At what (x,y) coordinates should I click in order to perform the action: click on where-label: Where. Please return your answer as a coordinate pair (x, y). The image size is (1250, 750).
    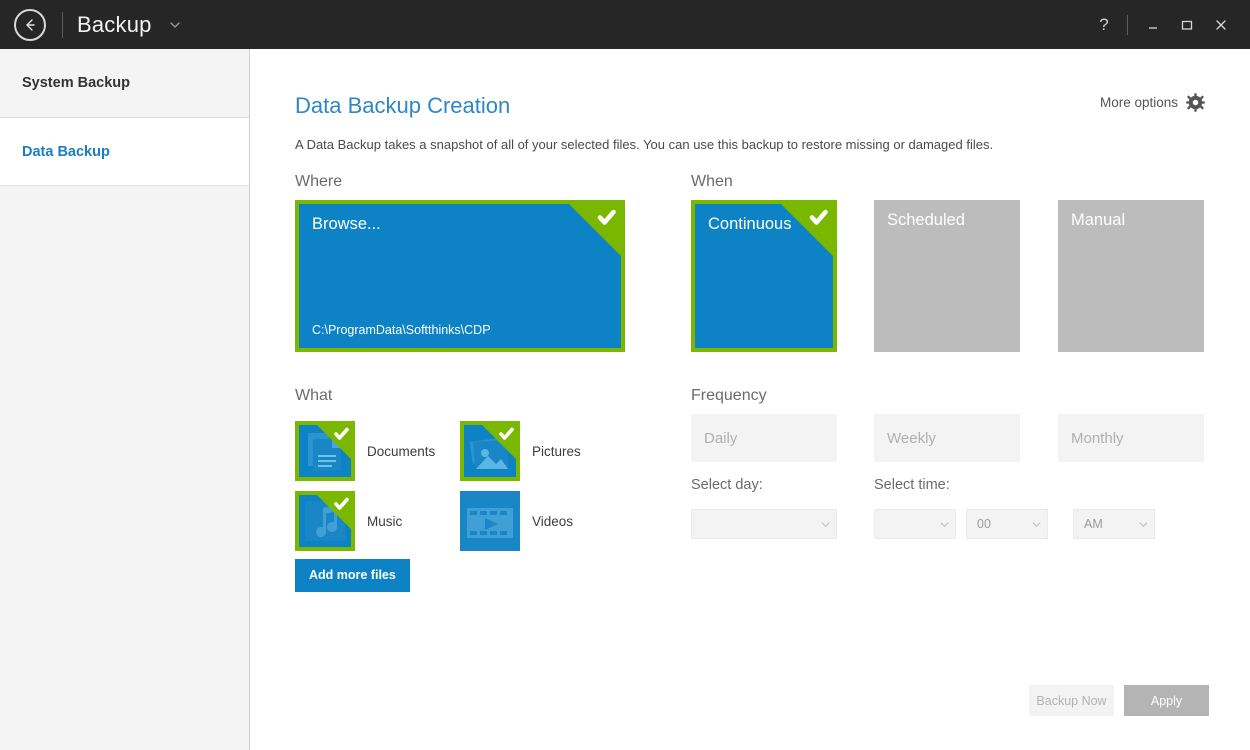
    Looking at the image, I should click on (319, 181).